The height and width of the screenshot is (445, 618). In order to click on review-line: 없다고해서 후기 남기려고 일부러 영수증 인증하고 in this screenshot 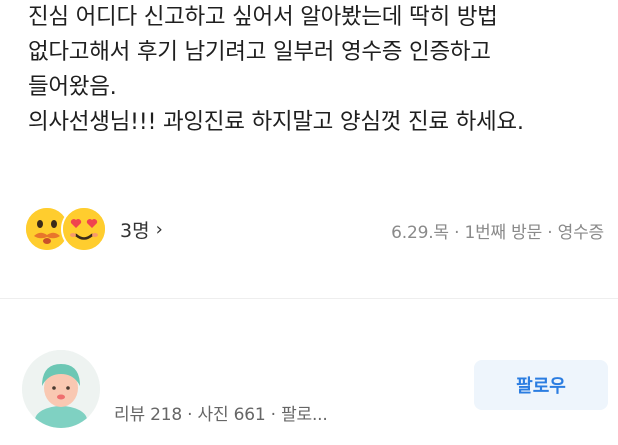, I will do `click(259, 52)`.